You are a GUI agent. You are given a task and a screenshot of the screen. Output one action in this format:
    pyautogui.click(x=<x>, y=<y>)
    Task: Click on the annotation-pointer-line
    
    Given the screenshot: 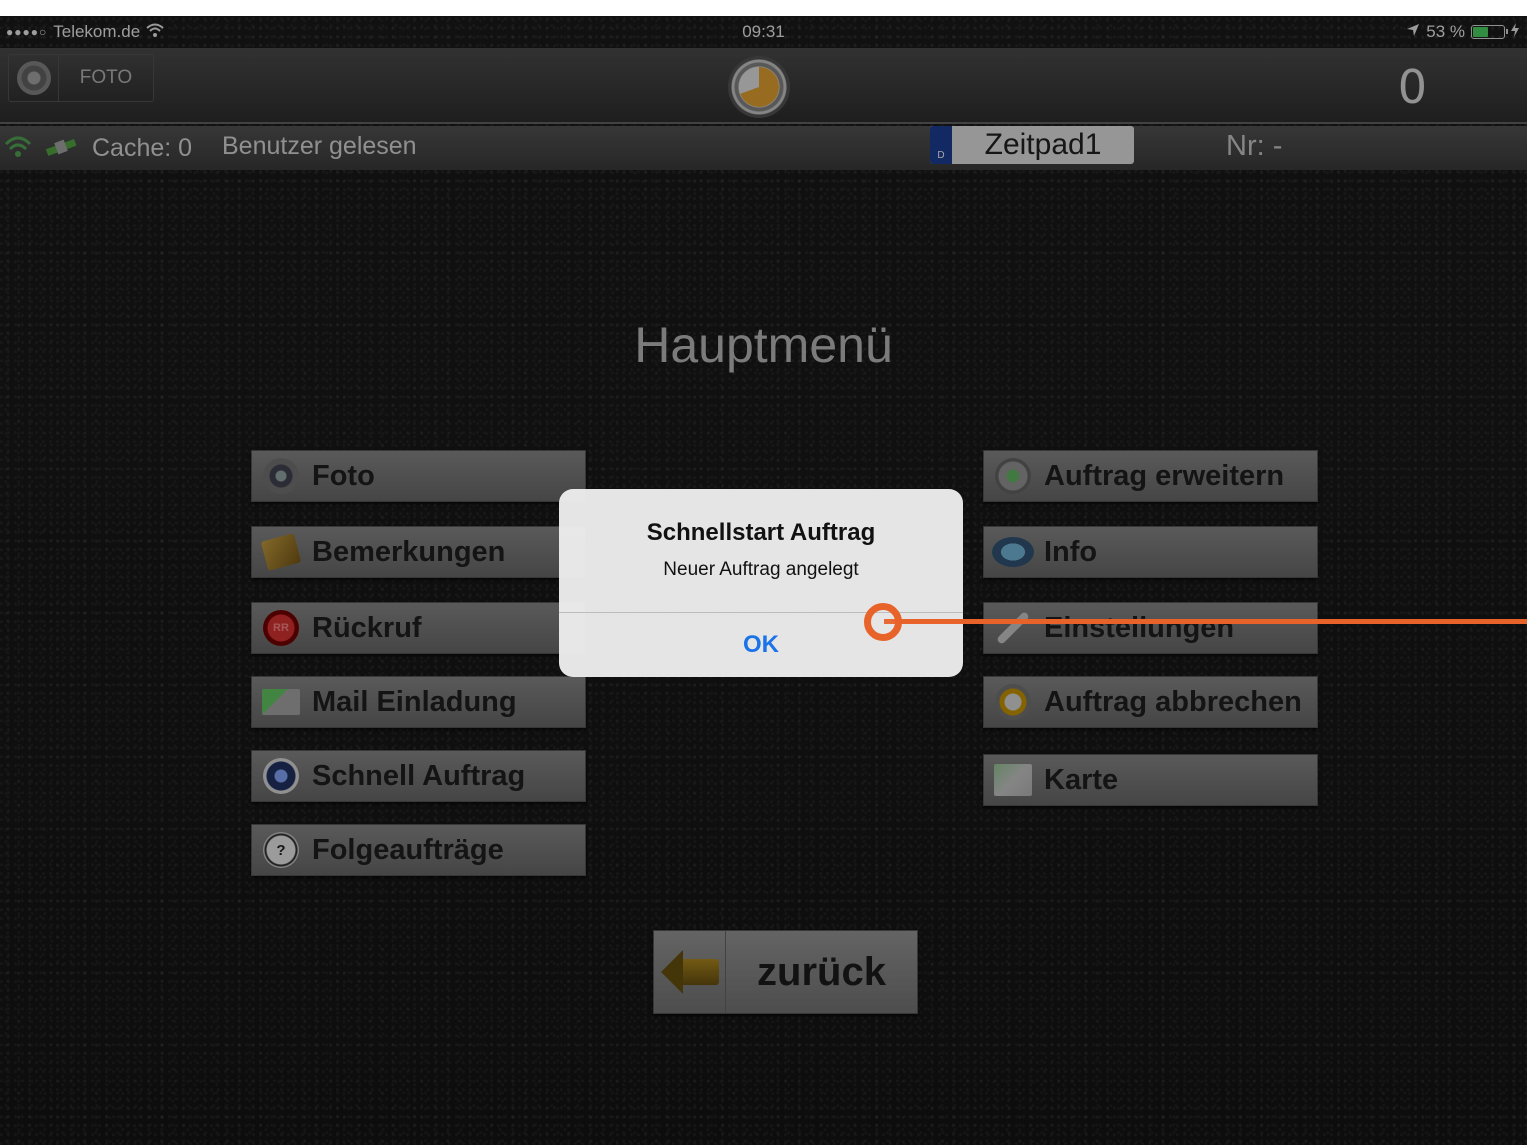 What is the action you would take?
    pyautogui.click(x=1205, y=621)
    